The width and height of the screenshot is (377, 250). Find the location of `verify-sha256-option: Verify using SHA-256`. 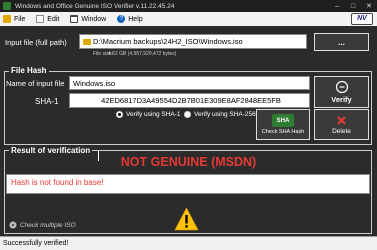

verify-sha256-option: Verify using SHA-256 is located at coordinates (220, 114).